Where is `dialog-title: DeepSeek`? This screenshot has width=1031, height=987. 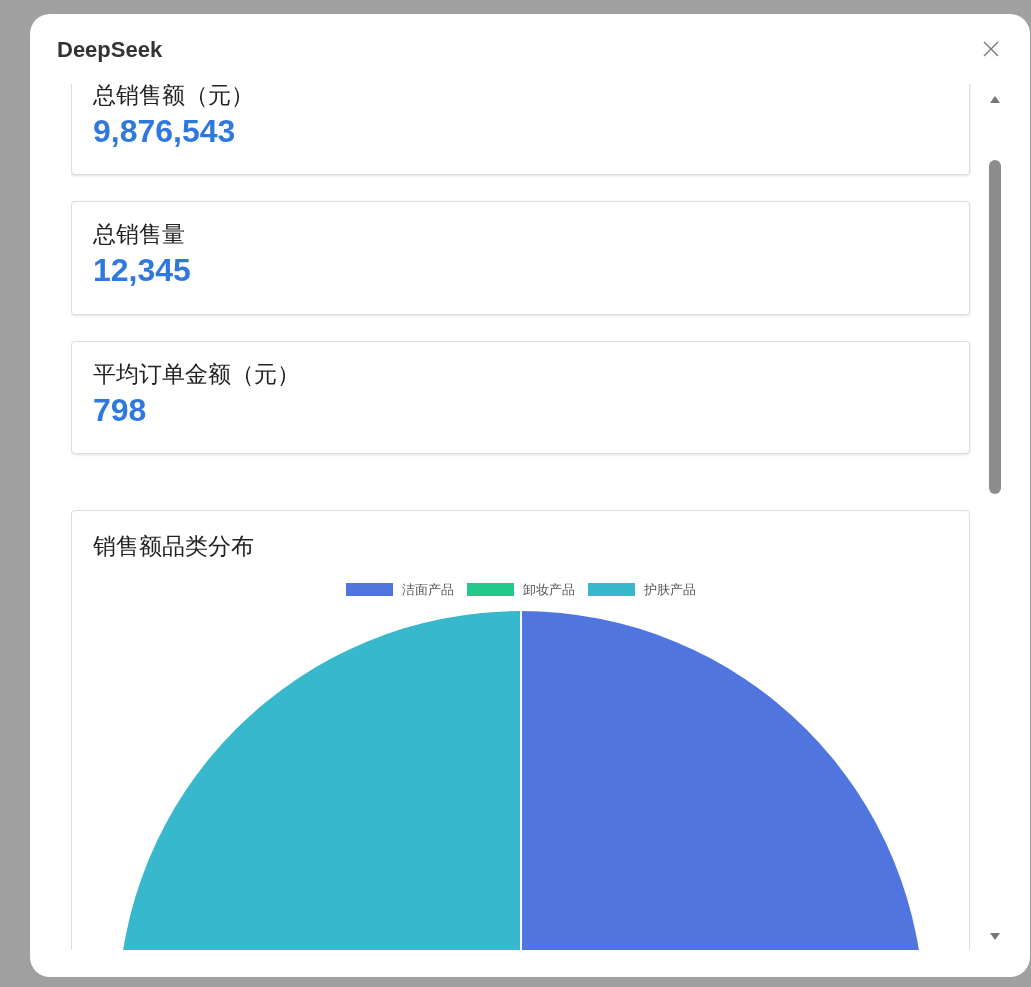
dialog-title: DeepSeek is located at coordinates (110, 49).